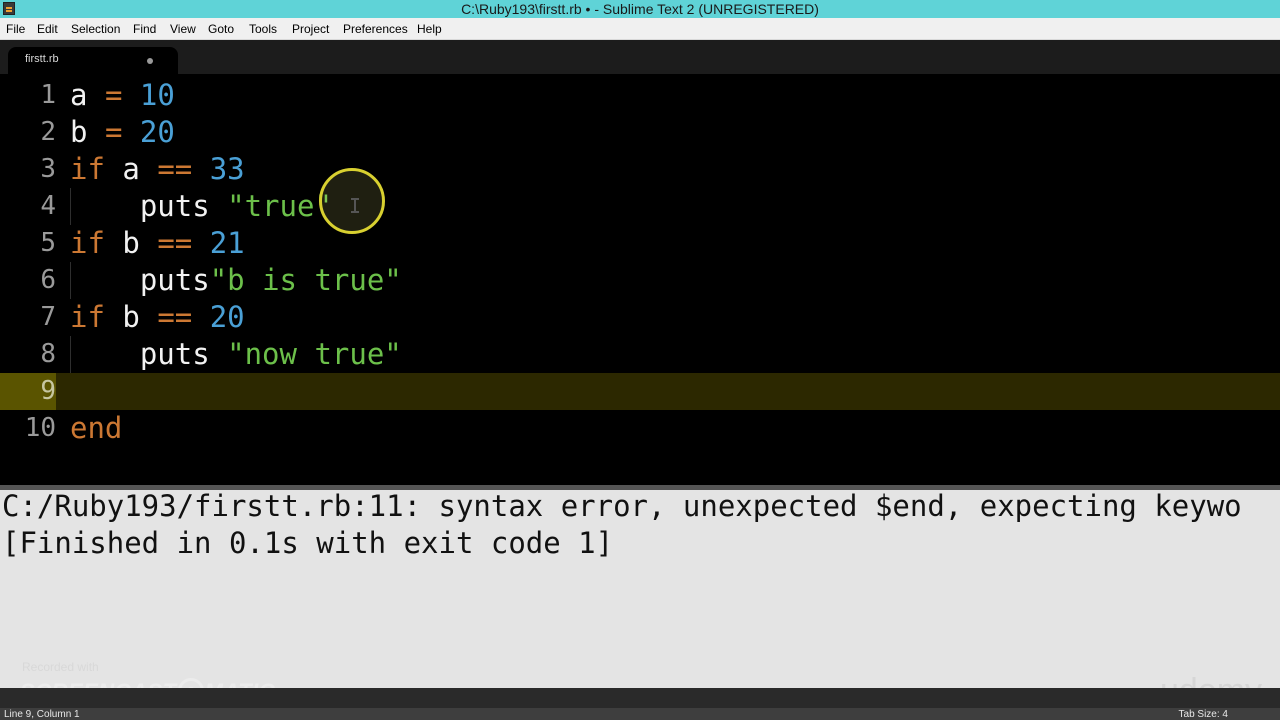 Image resolution: width=1280 pixels, height=720 pixels. What do you see at coordinates (48, 354) in the screenshot?
I see `line-number: 8` at bounding box center [48, 354].